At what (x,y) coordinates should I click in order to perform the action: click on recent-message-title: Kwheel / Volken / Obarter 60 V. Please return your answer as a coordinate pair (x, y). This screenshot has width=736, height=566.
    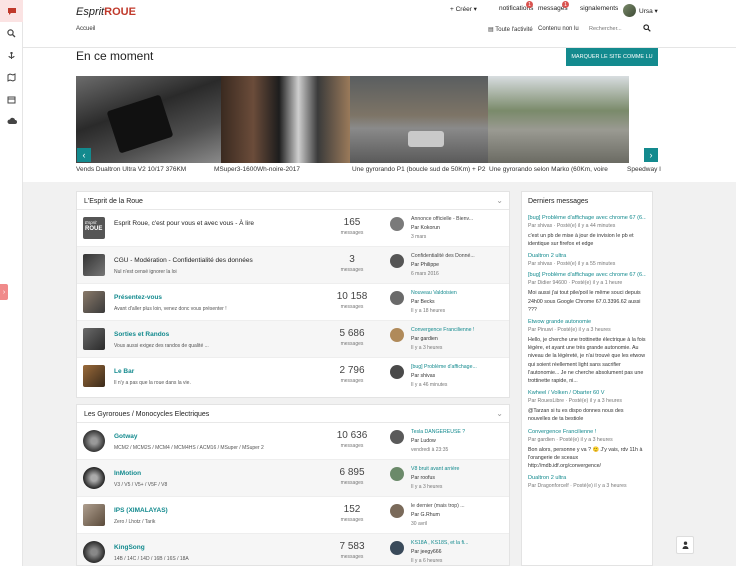
    Looking at the image, I should click on (587, 393).